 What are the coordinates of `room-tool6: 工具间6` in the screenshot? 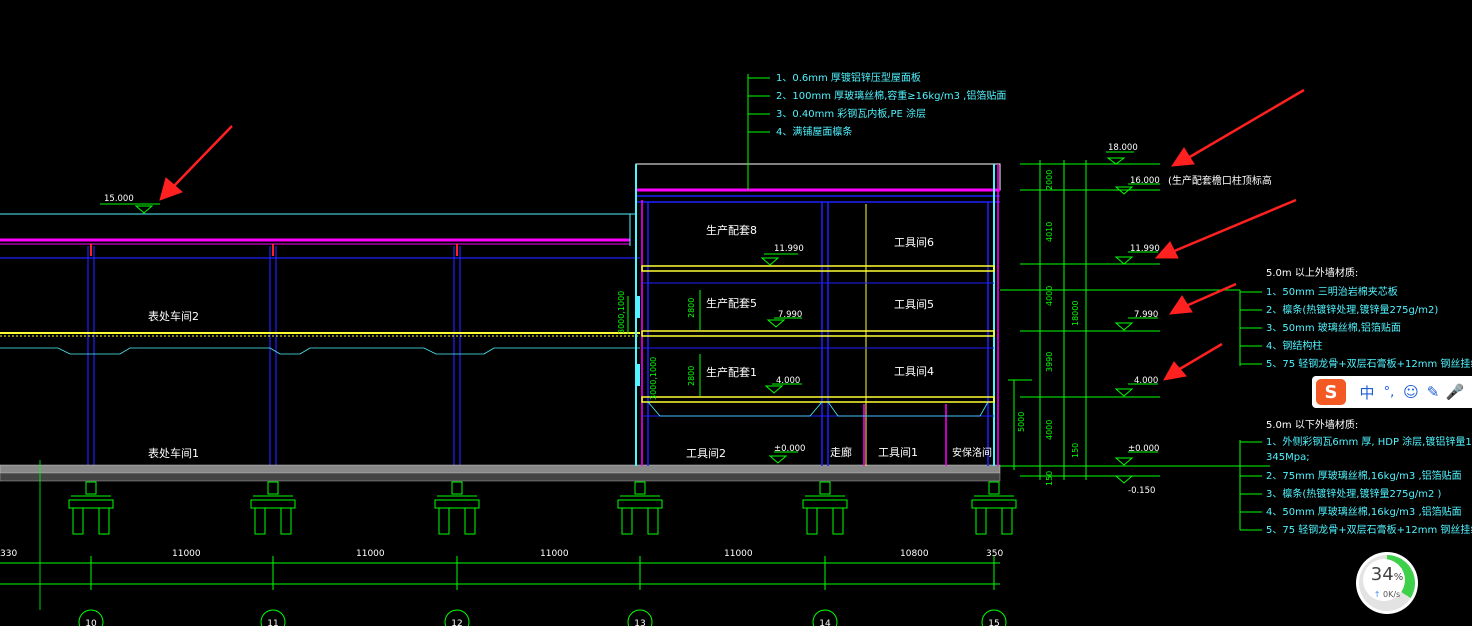 It's located at (914, 242).